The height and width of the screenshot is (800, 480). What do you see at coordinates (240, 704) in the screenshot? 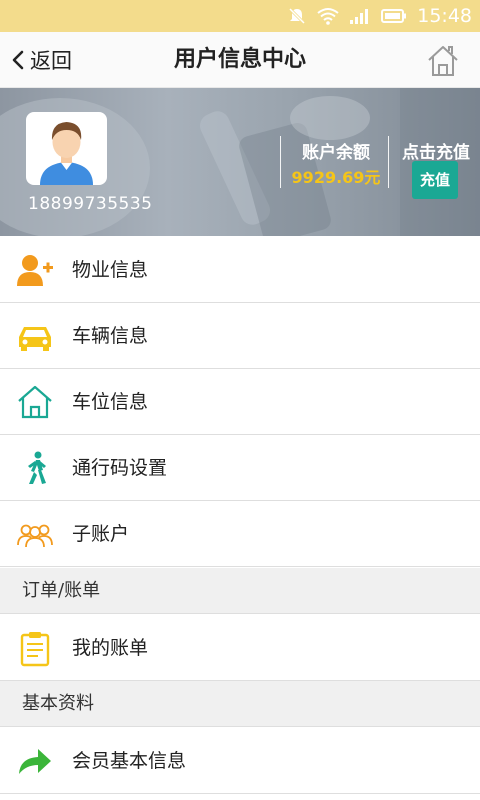
I see `section-header-basic-info: 基本资料` at bounding box center [240, 704].